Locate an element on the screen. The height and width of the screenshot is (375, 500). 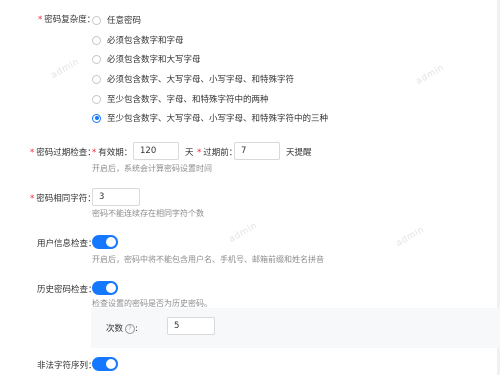
complexity-option-label: 必须包含数字、大写字母、小写字母、和特殊字符 is located at coordinates (201, 80).